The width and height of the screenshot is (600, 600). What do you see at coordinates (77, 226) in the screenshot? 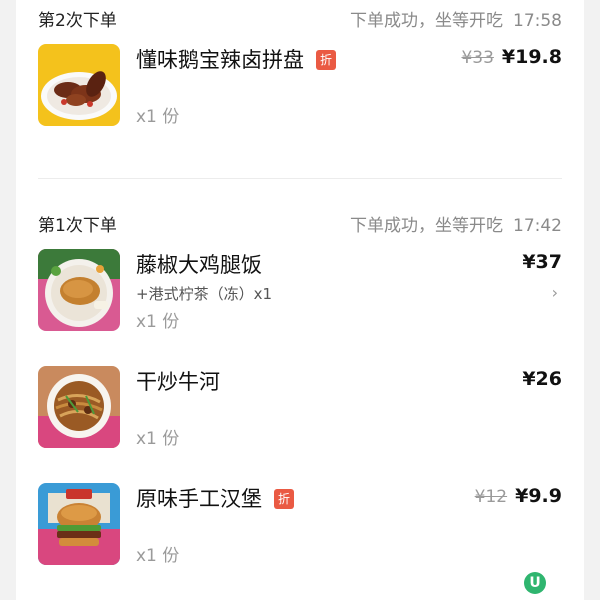
I see `round-label: 第1次下单` at bounding box center [77, 226].